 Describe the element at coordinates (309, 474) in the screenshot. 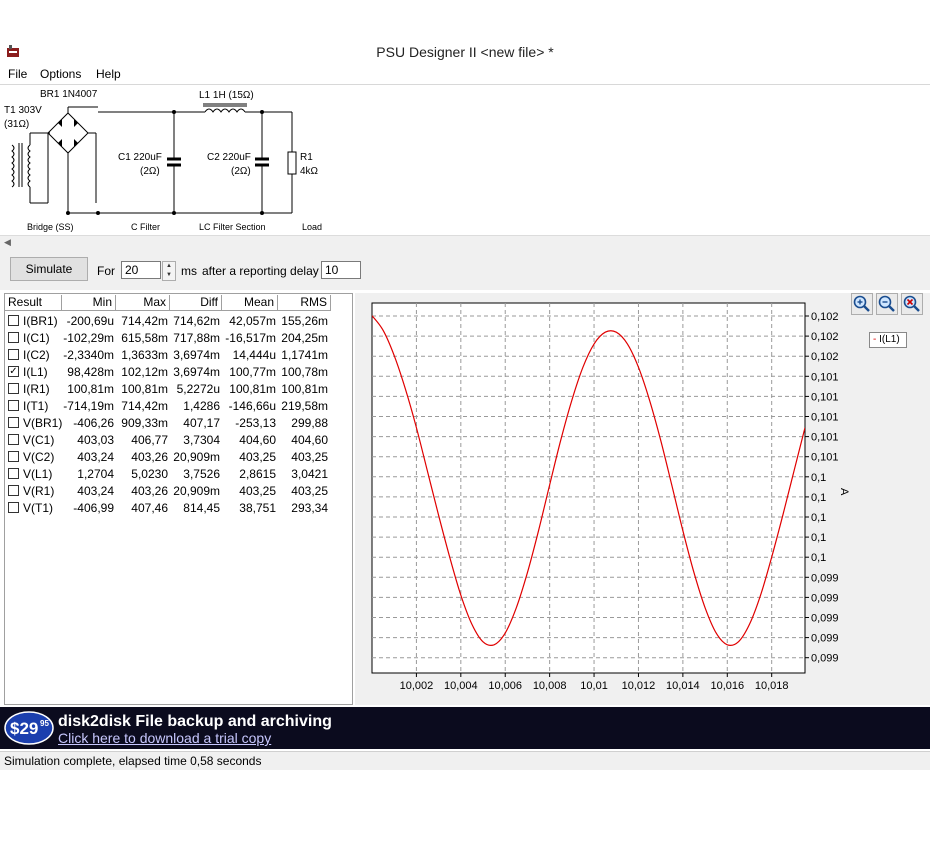

I see `cell-rms: 3,0421` at that location.